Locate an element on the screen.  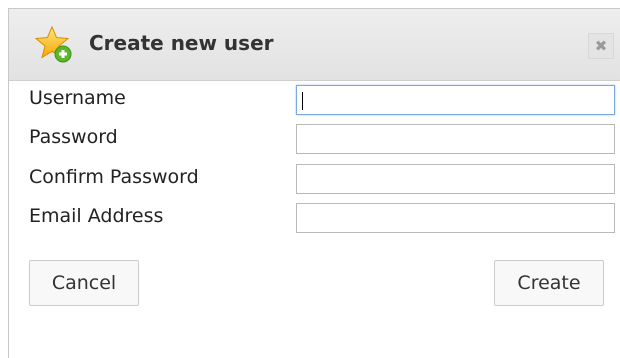
dialog-title: Create new user is located at coordinates (181, 43).